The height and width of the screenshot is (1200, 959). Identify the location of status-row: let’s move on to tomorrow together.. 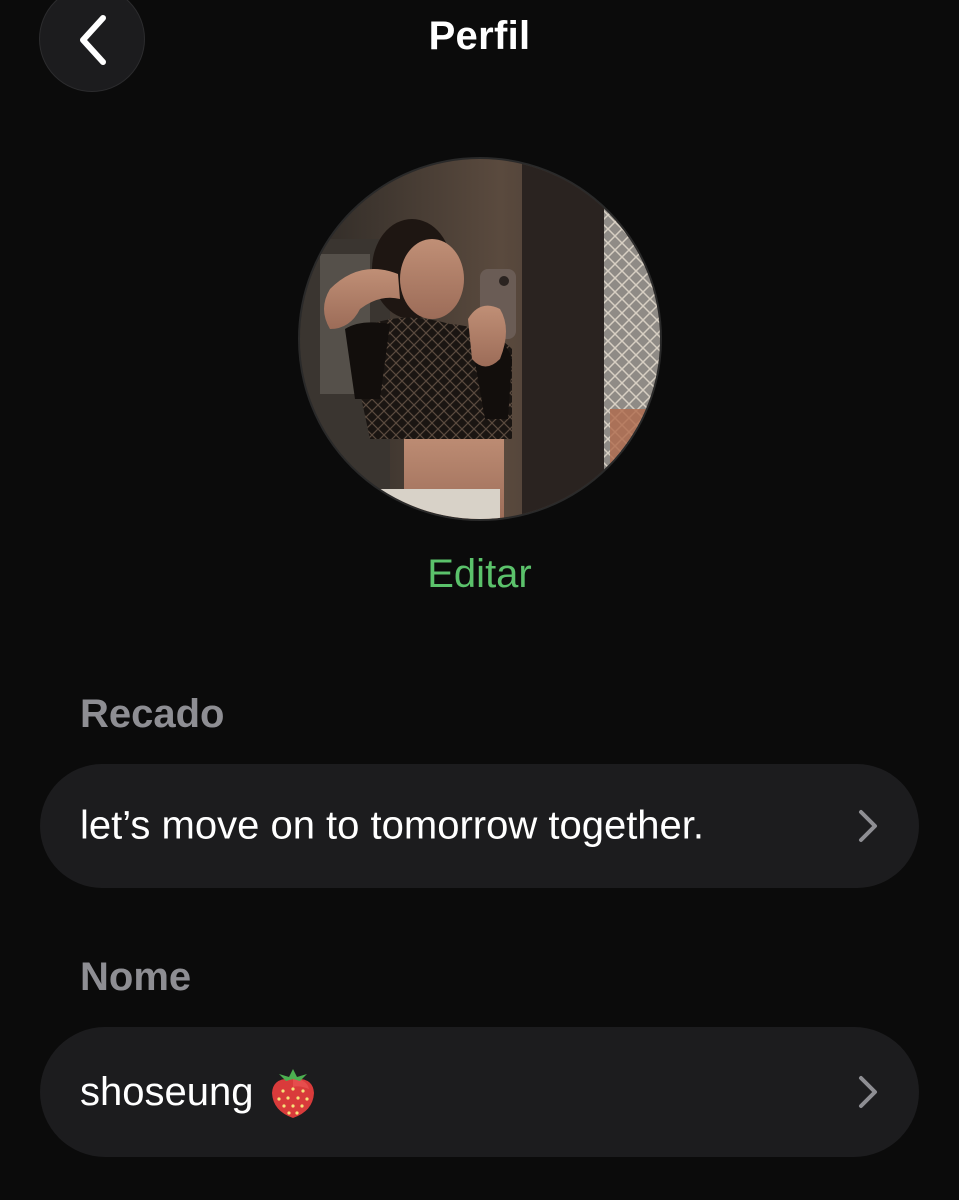
(479, 826).